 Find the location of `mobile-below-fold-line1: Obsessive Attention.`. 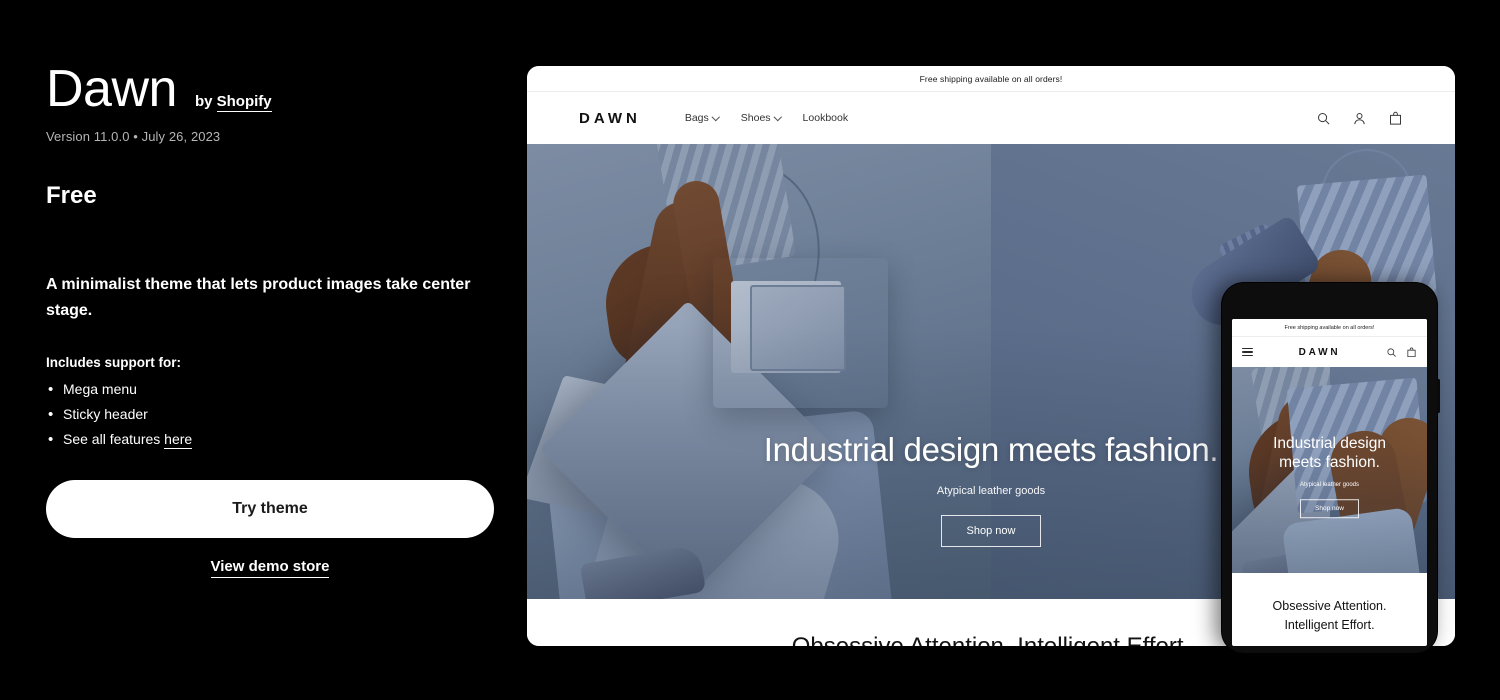

mobile-below-fold-line1: Obsessive Attention. is located at coordinates (1329, 606).